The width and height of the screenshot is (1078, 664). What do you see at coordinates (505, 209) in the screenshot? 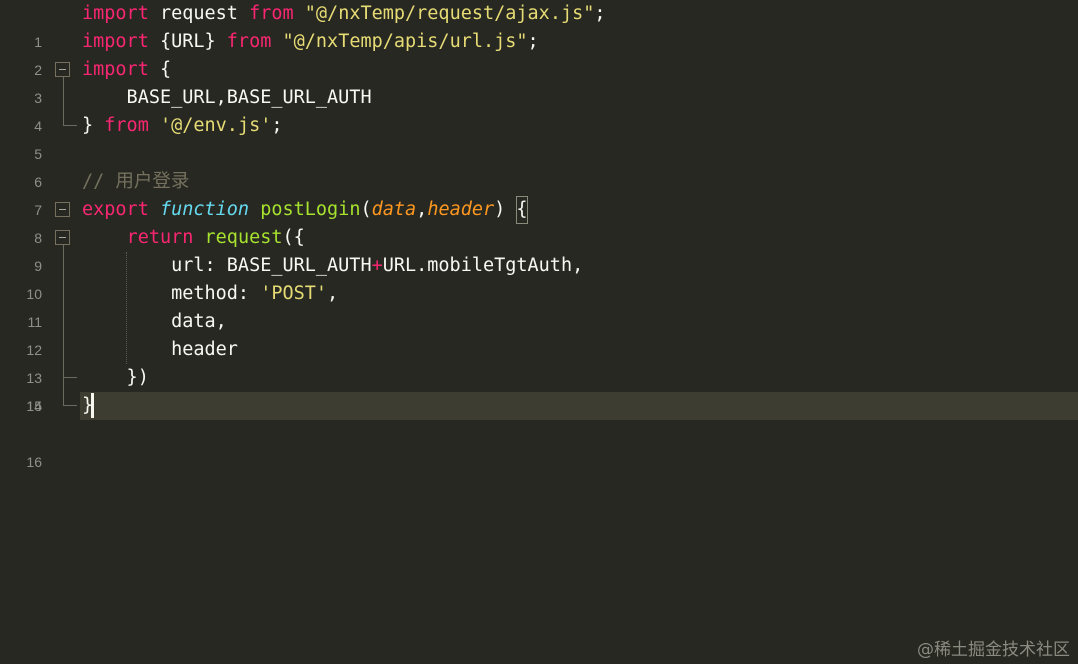
I see `code-token: )` at bounding box center [505, 209].